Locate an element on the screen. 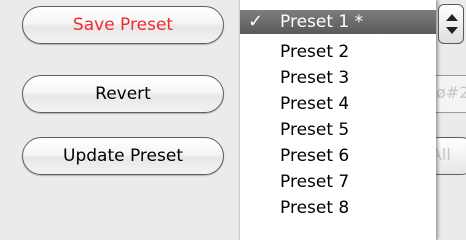 The width and height of the screenshot is (466, 240). menu-item-label: Preset 1 * is located at coordinates (322, 22).